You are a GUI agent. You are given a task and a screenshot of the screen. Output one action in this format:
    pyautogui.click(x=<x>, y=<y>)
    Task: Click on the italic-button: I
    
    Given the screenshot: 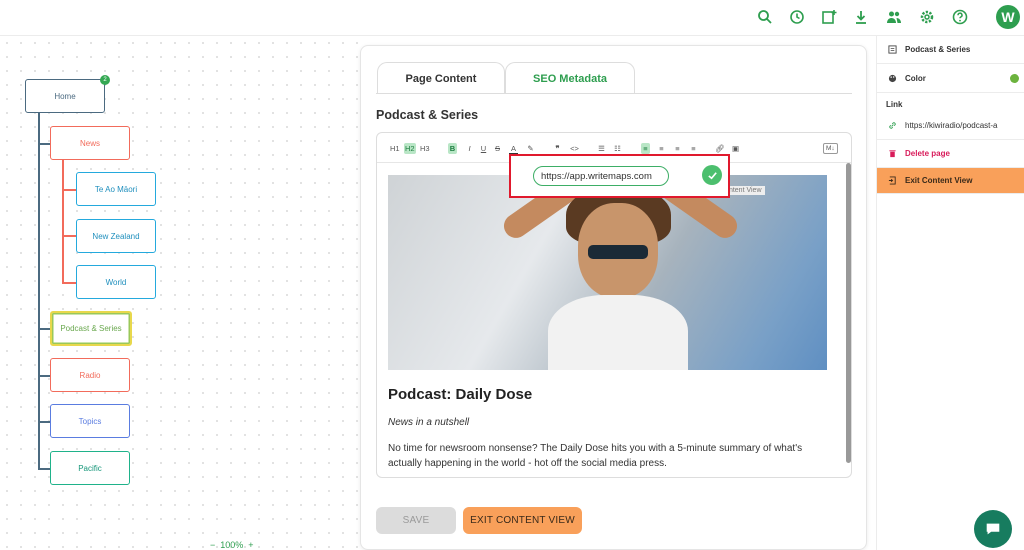 What is the action you would take?
    pyautogui.click(x=469, y=148)
    